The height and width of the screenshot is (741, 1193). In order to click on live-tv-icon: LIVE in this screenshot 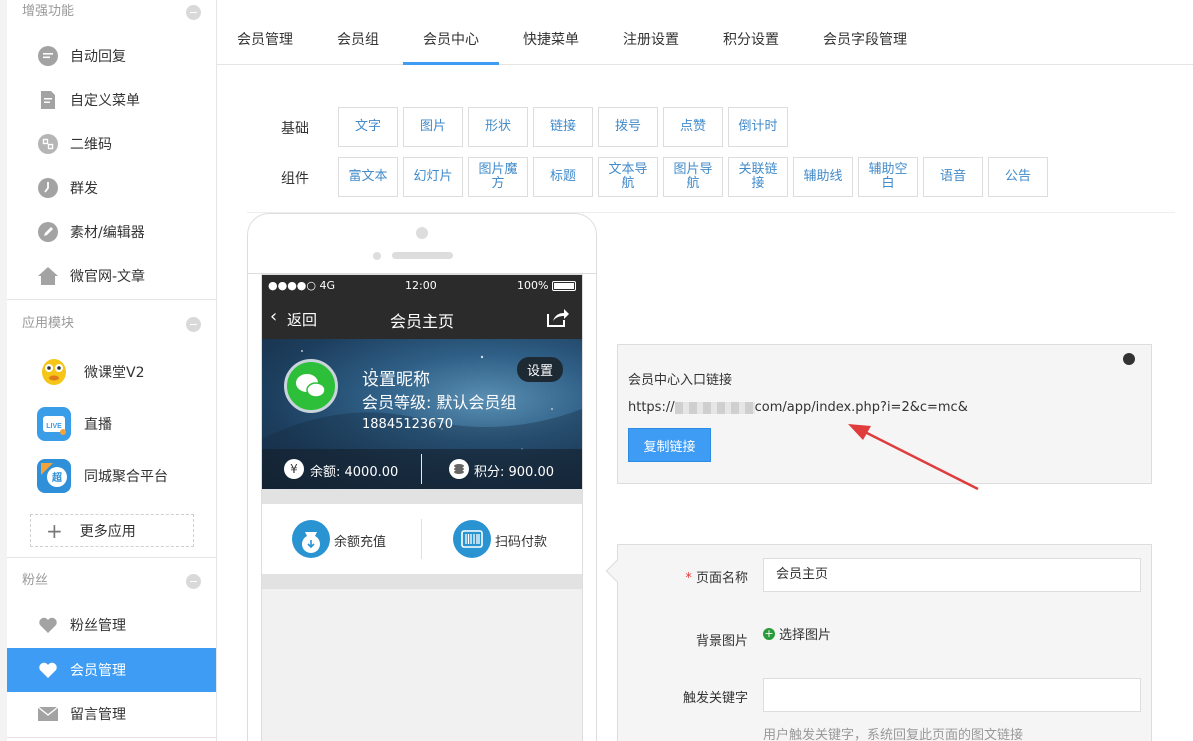, I will do `click(54, 424)`.